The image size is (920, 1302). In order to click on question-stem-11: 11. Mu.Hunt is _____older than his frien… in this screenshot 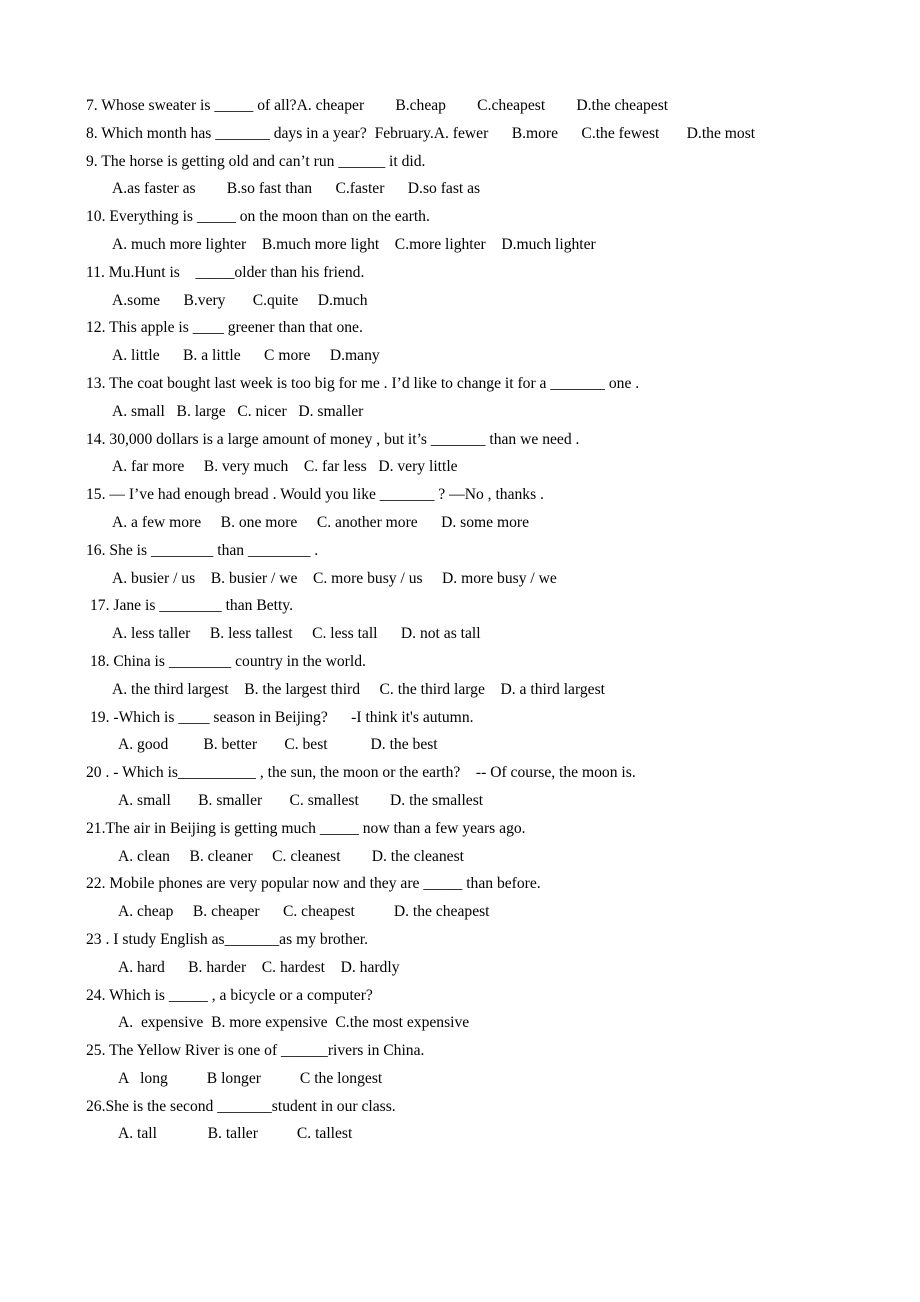, I will do `click(225, 272)`.